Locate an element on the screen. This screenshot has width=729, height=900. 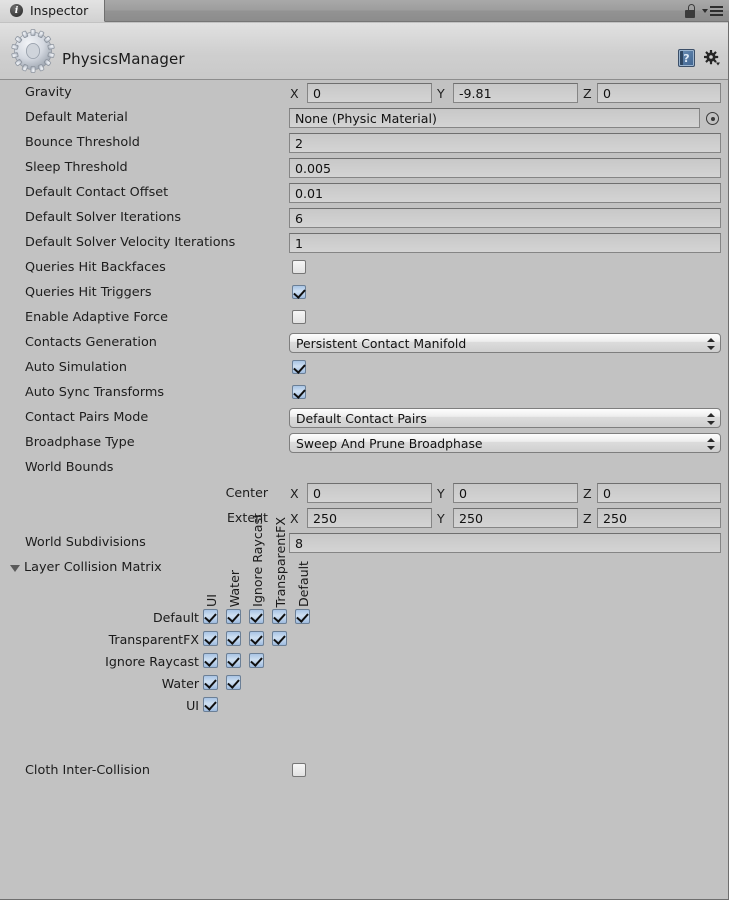
label-gravity: Gravity is located at coordinates (48, 92).